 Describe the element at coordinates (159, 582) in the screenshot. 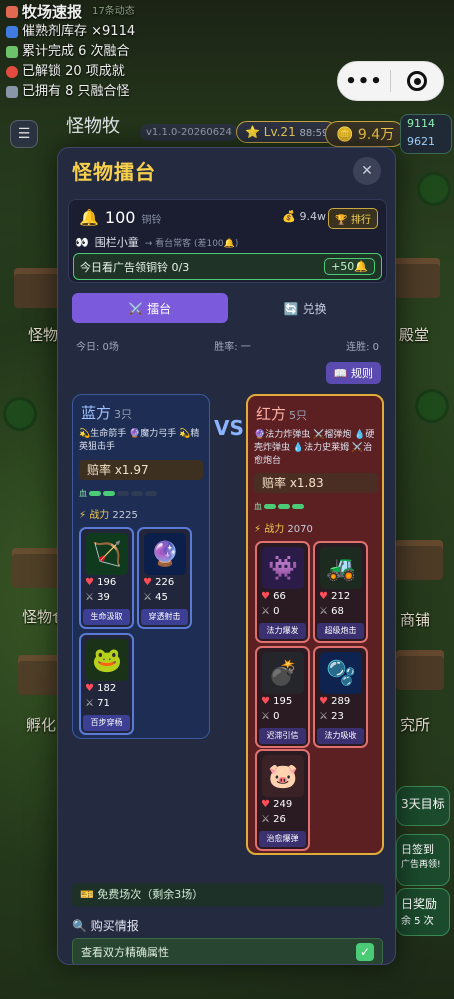

I see `monster-hp: ♥ 226` at that location.